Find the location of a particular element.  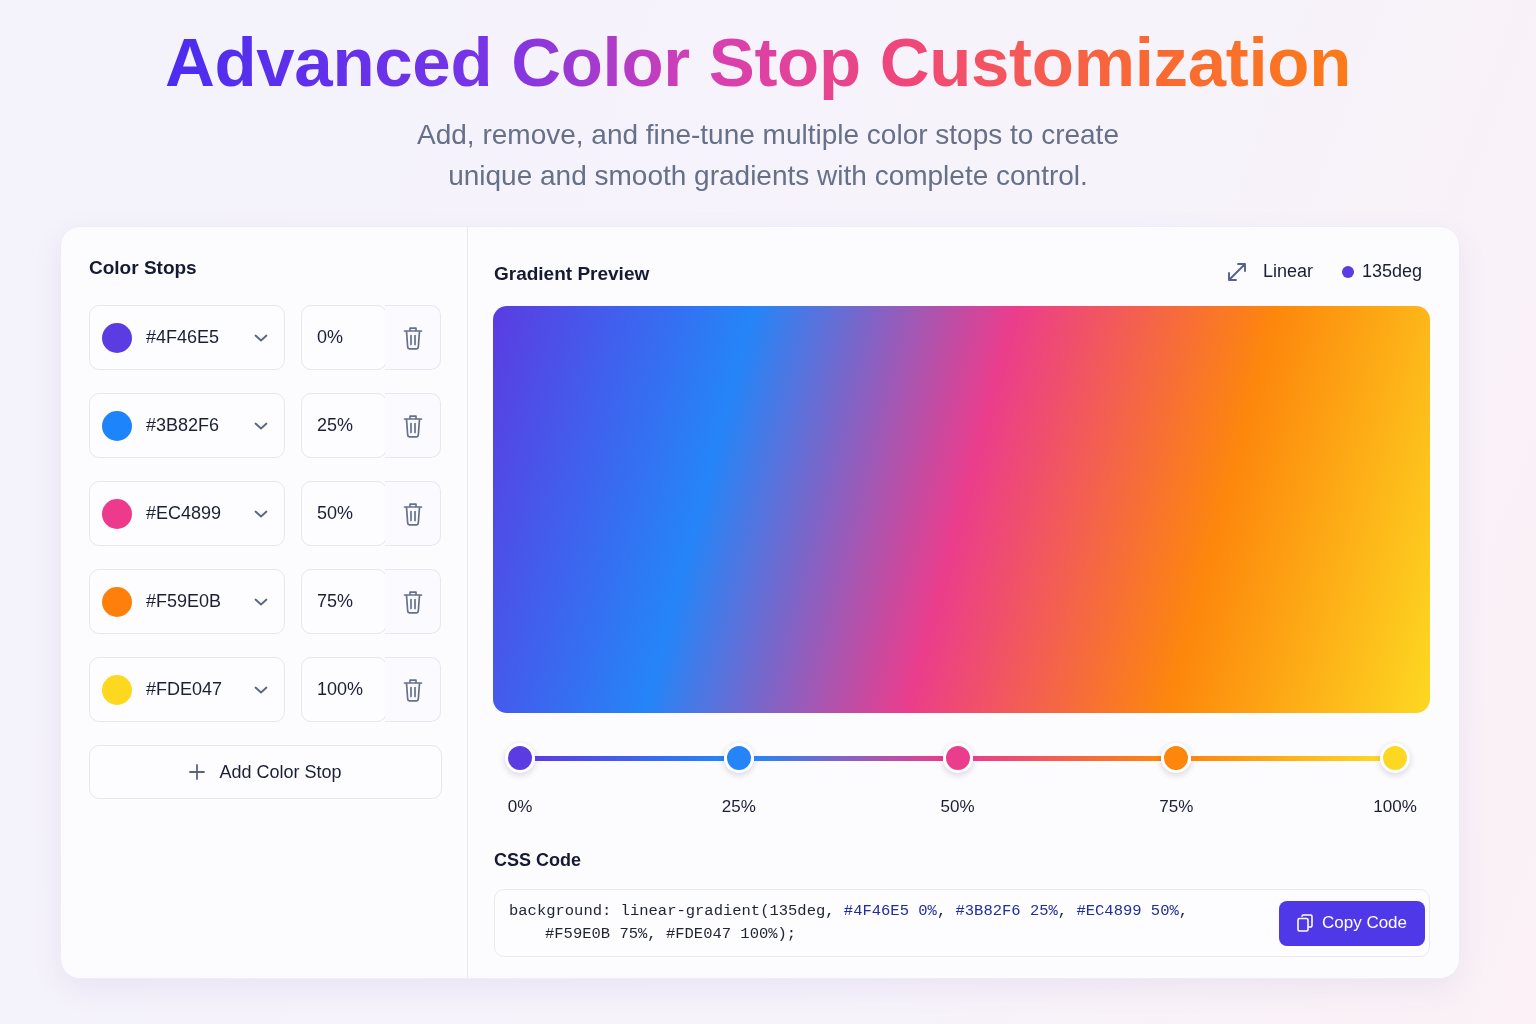

stop-position-label: 75% is located at coordinates (1176, 807).